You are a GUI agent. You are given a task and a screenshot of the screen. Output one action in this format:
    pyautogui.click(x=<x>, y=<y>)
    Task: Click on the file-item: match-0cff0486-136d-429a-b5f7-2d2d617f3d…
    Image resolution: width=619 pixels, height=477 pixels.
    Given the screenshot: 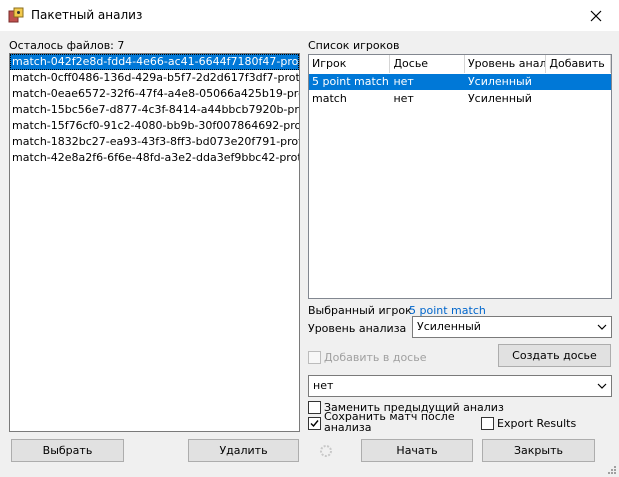 What is the action you would take?
    pyautogui.click(x=154, y=78)
    